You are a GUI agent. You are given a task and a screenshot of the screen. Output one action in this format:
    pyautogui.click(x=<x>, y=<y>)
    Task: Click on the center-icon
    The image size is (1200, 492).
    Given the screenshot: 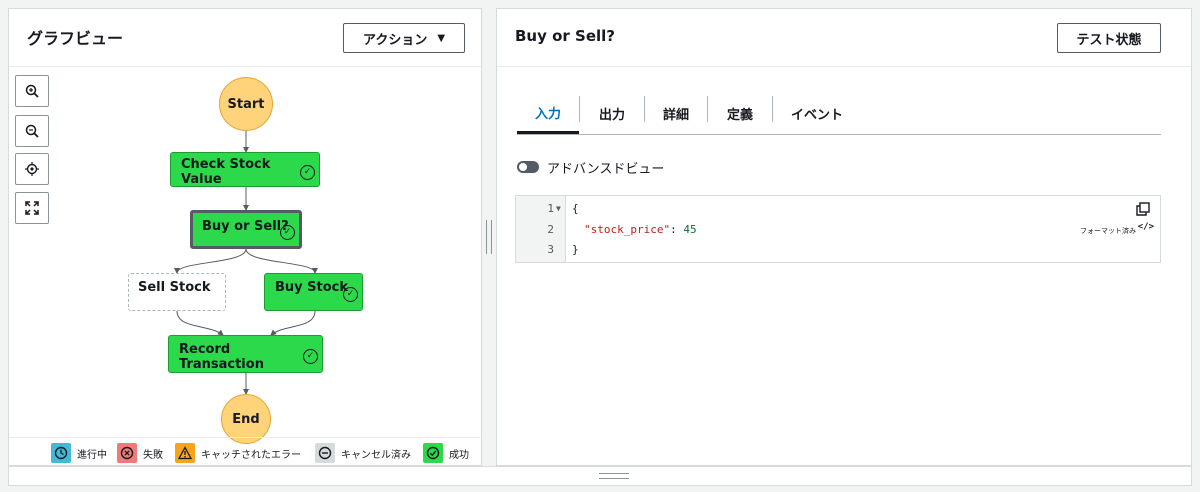 What is the action you would take?
    pyautogui.click(x=32, y=169)
    